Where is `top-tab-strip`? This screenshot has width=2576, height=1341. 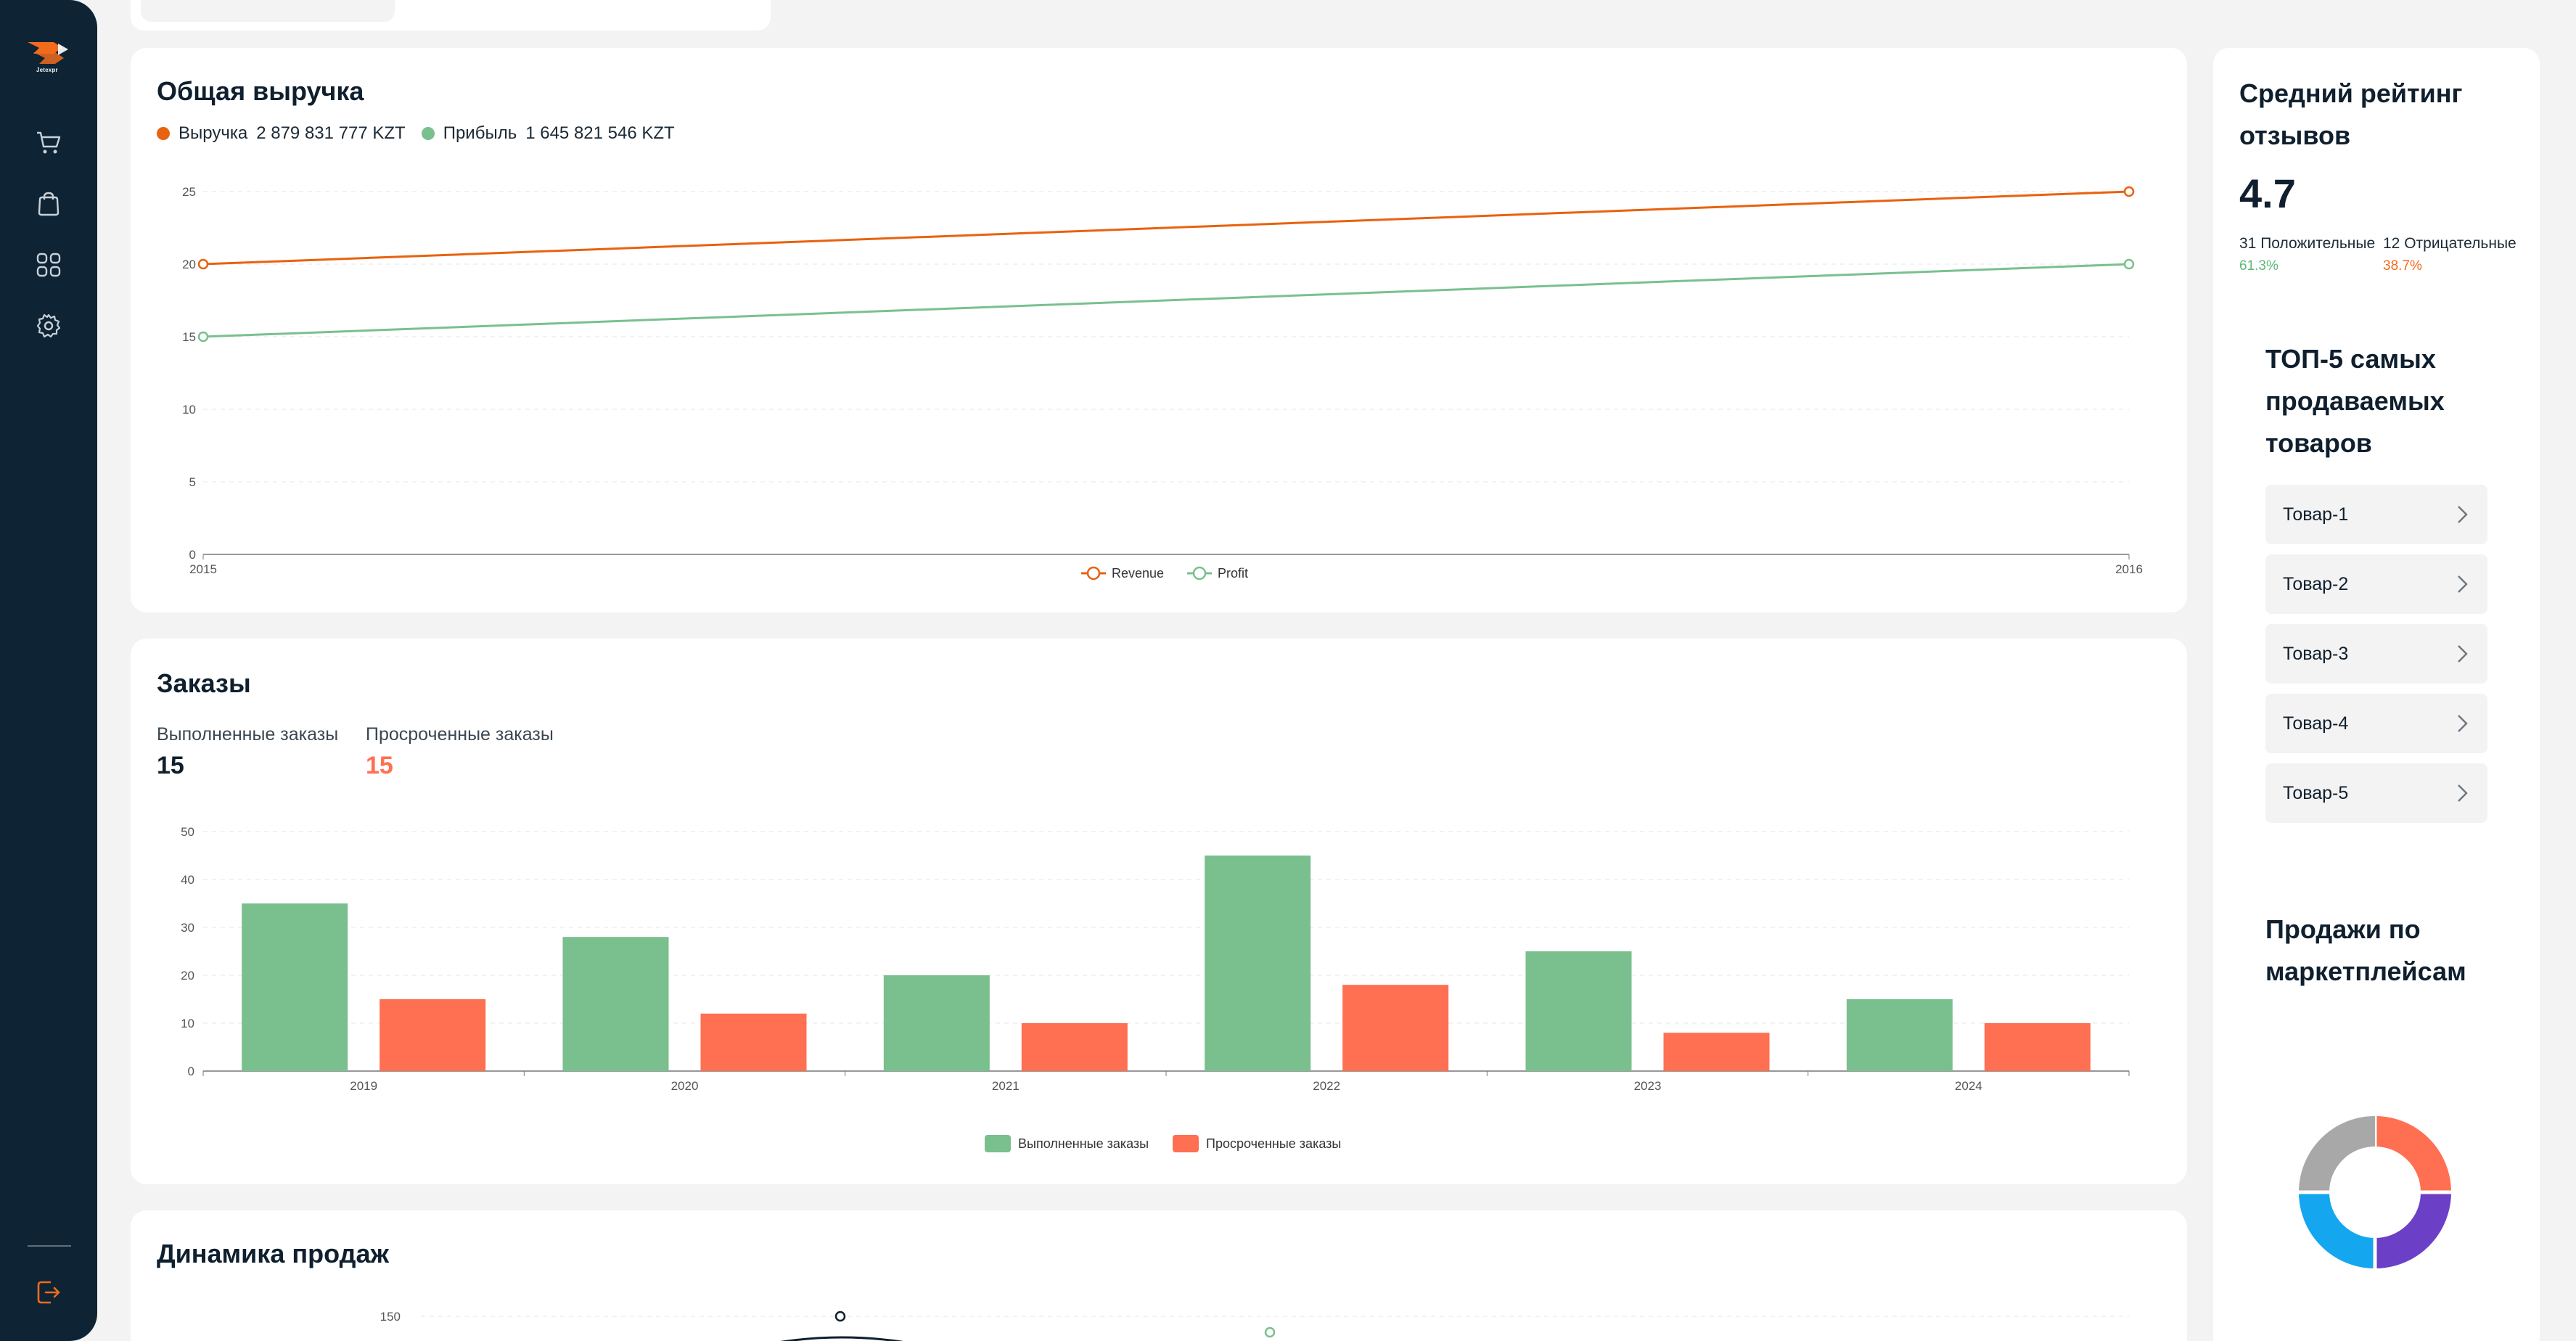 top-tab-strip is located at coordinates (451, 15).